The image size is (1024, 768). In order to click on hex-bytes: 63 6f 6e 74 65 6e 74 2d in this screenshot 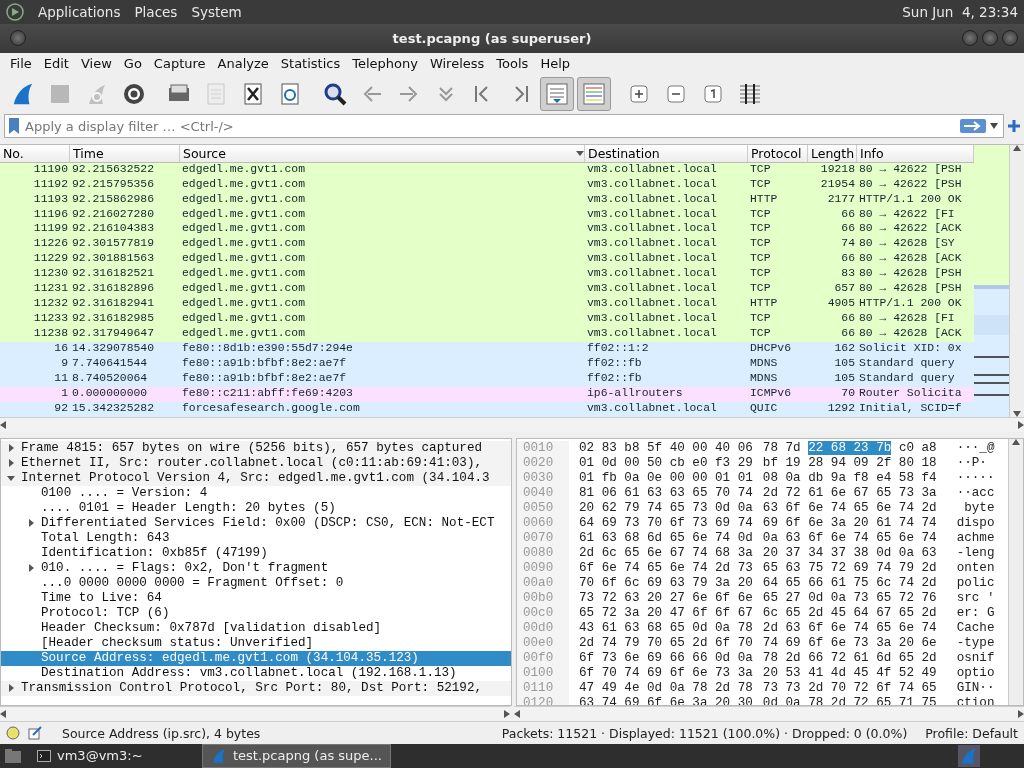, I will do `click(849, 507)`.